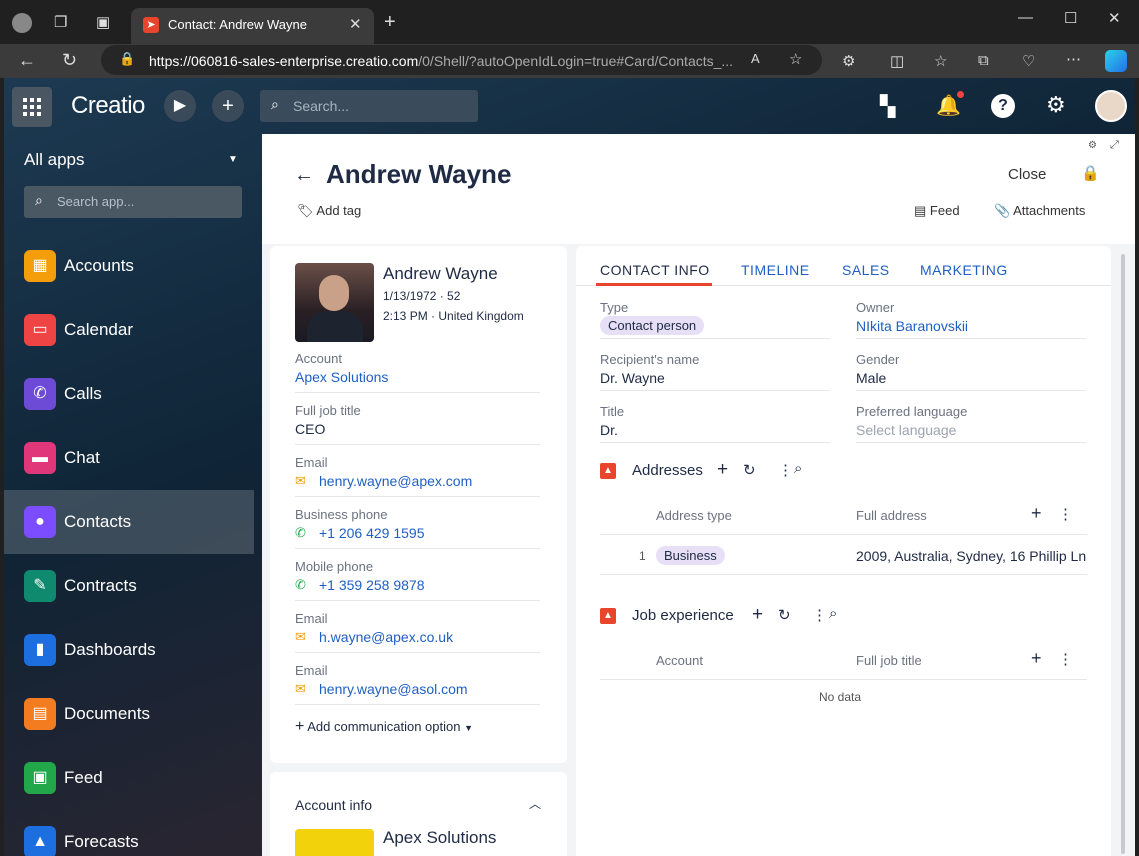 Image resolution: width=1139 pixels, height=856 pixels. I want to click on field-value: +1 206 429 1595, so click(372, 533).